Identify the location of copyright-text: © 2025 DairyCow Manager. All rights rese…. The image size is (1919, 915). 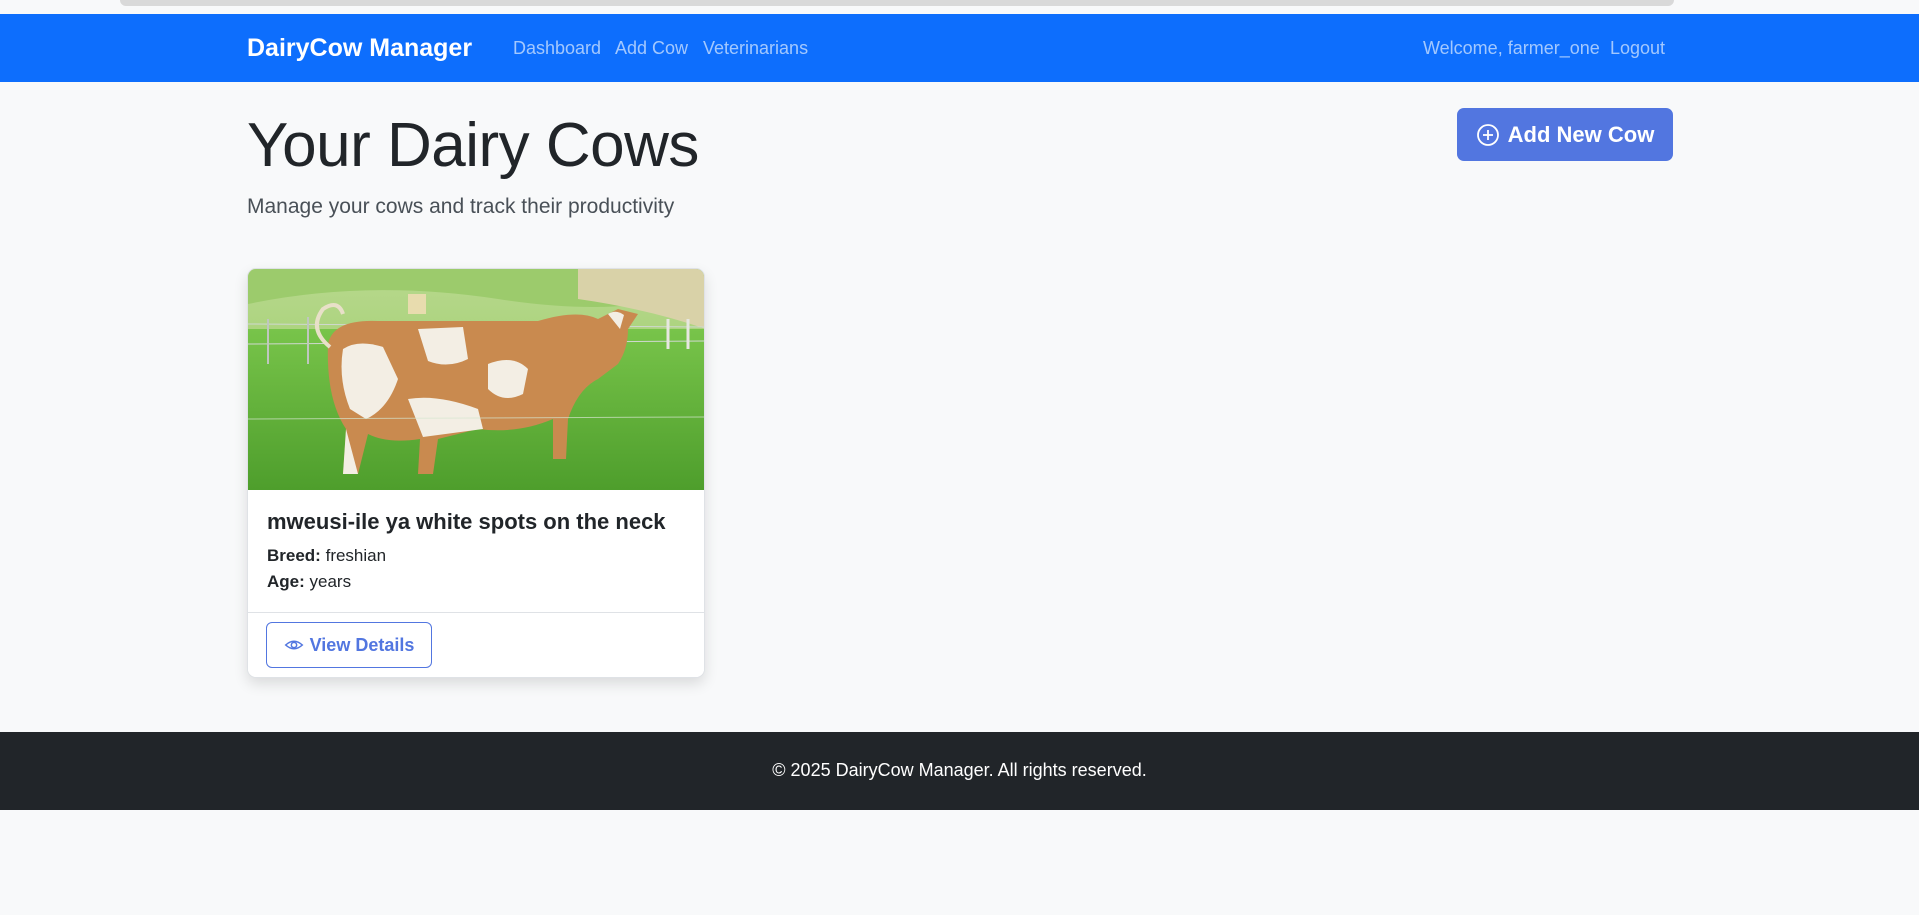
(959, 770).